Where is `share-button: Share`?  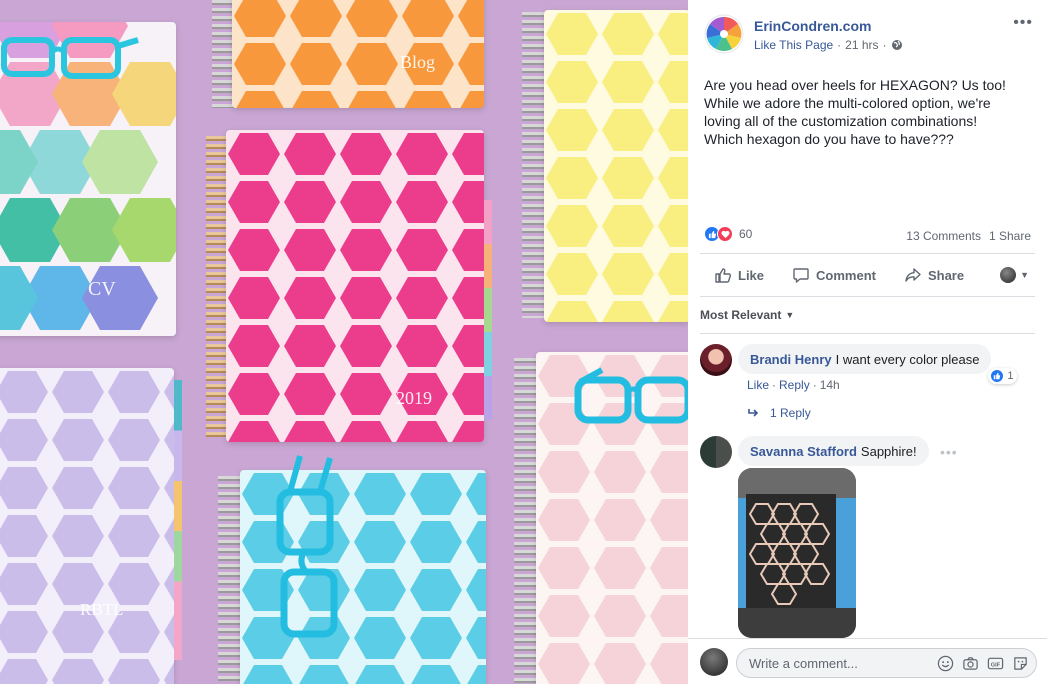 share-button: Share is located at coordinates (934, 275).